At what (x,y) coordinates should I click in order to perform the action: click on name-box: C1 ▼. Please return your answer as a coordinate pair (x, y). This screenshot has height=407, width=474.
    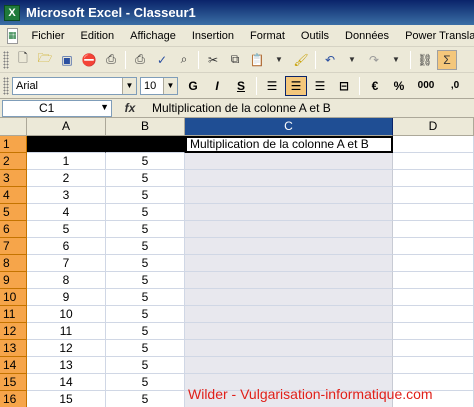
    Looking at the image, I should click on (57, 108).